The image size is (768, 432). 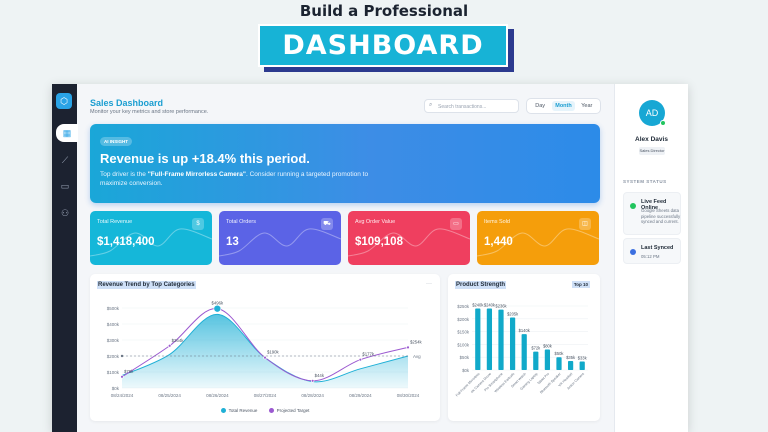 I want to click on legend-item: Total Revenue, so click(x=239, y=410).